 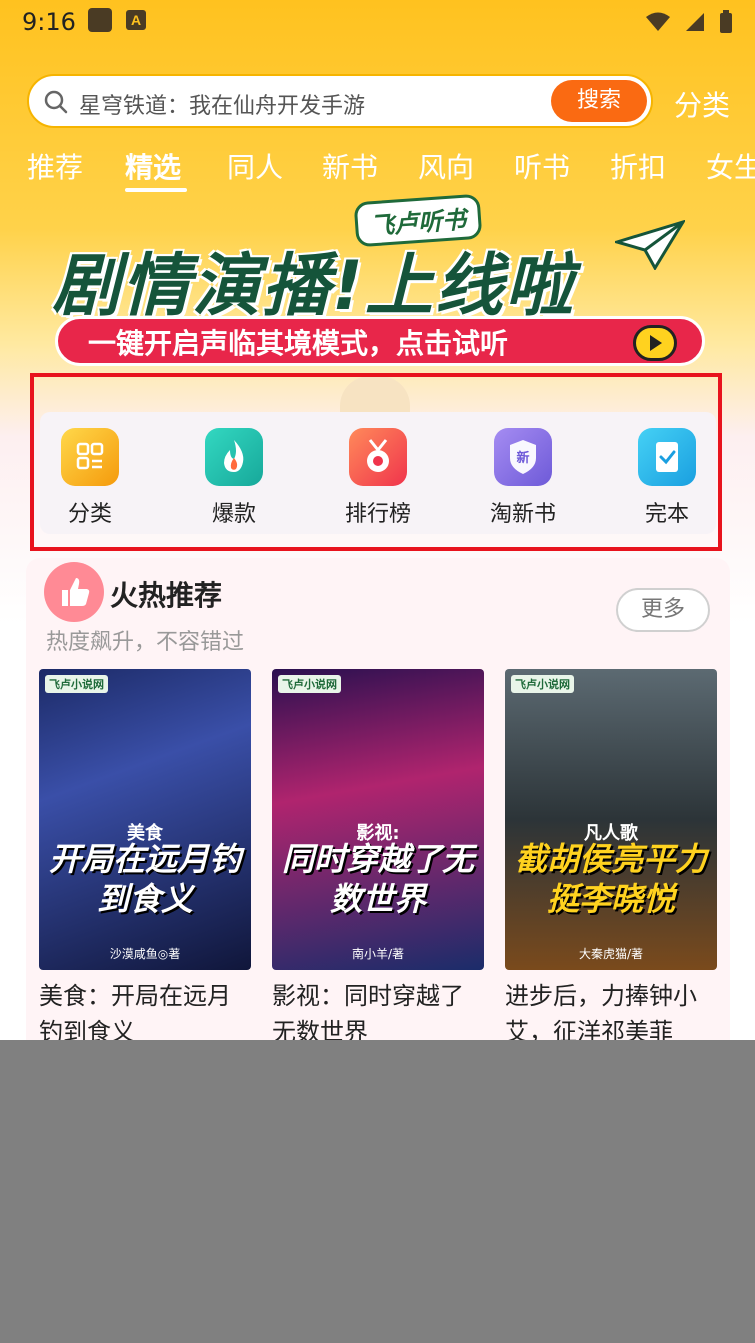 What do you see at coordinates (145, 879) in the screenshot?
I see `cover-title: 开局在远月钓到食义` at bounding box center [145, 879].